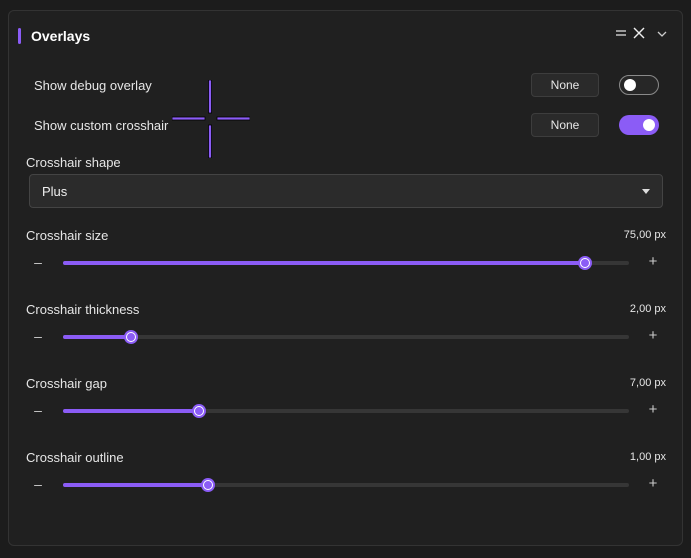 This screenshot has width=691, height=558. I want to click on crosshair-size-increase-button: +, so click(653, 261).